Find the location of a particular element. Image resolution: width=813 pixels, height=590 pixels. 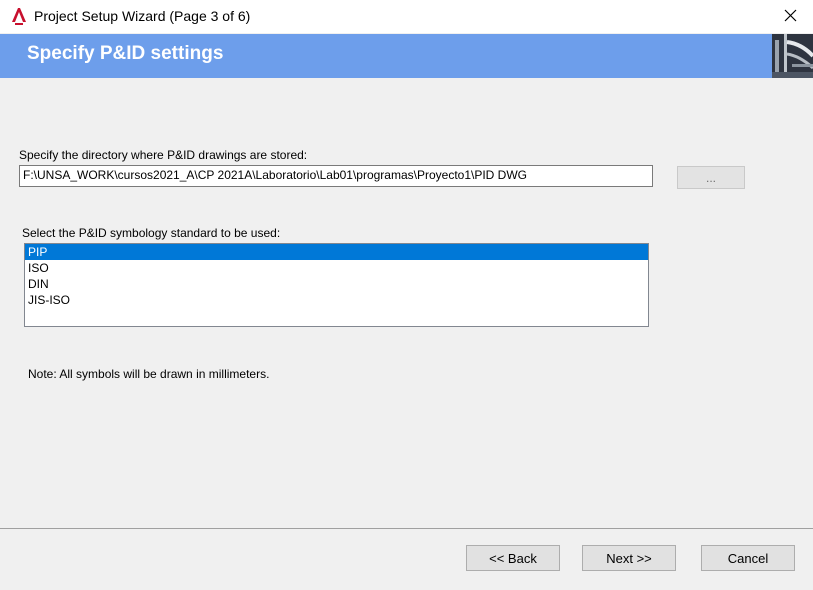

cancel-button: Cancel is located at coordinates (748, 558).